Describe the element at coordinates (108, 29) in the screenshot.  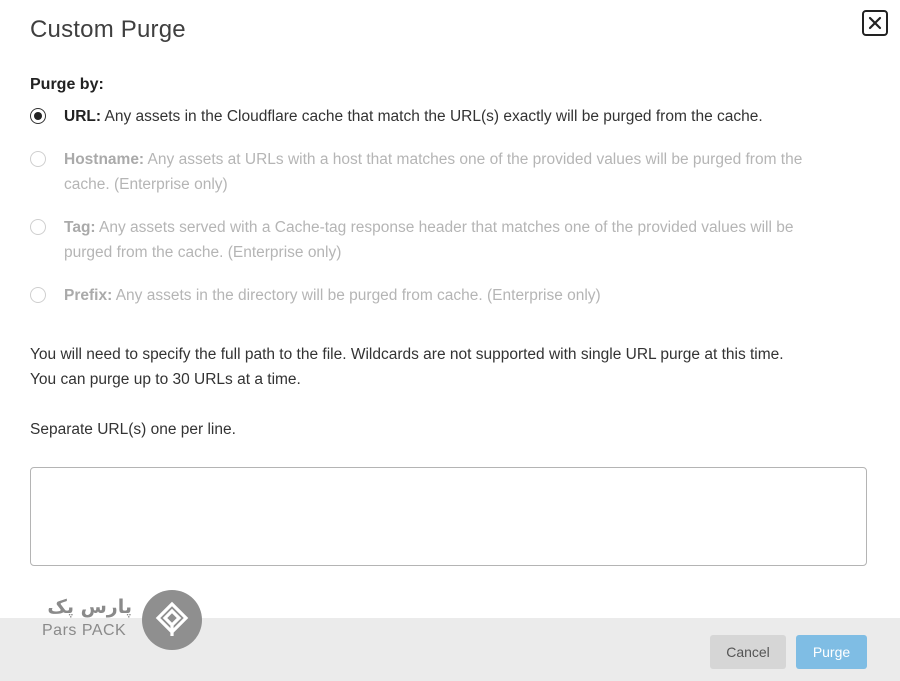
I see `dialog-title: Custom Purge` at that location.